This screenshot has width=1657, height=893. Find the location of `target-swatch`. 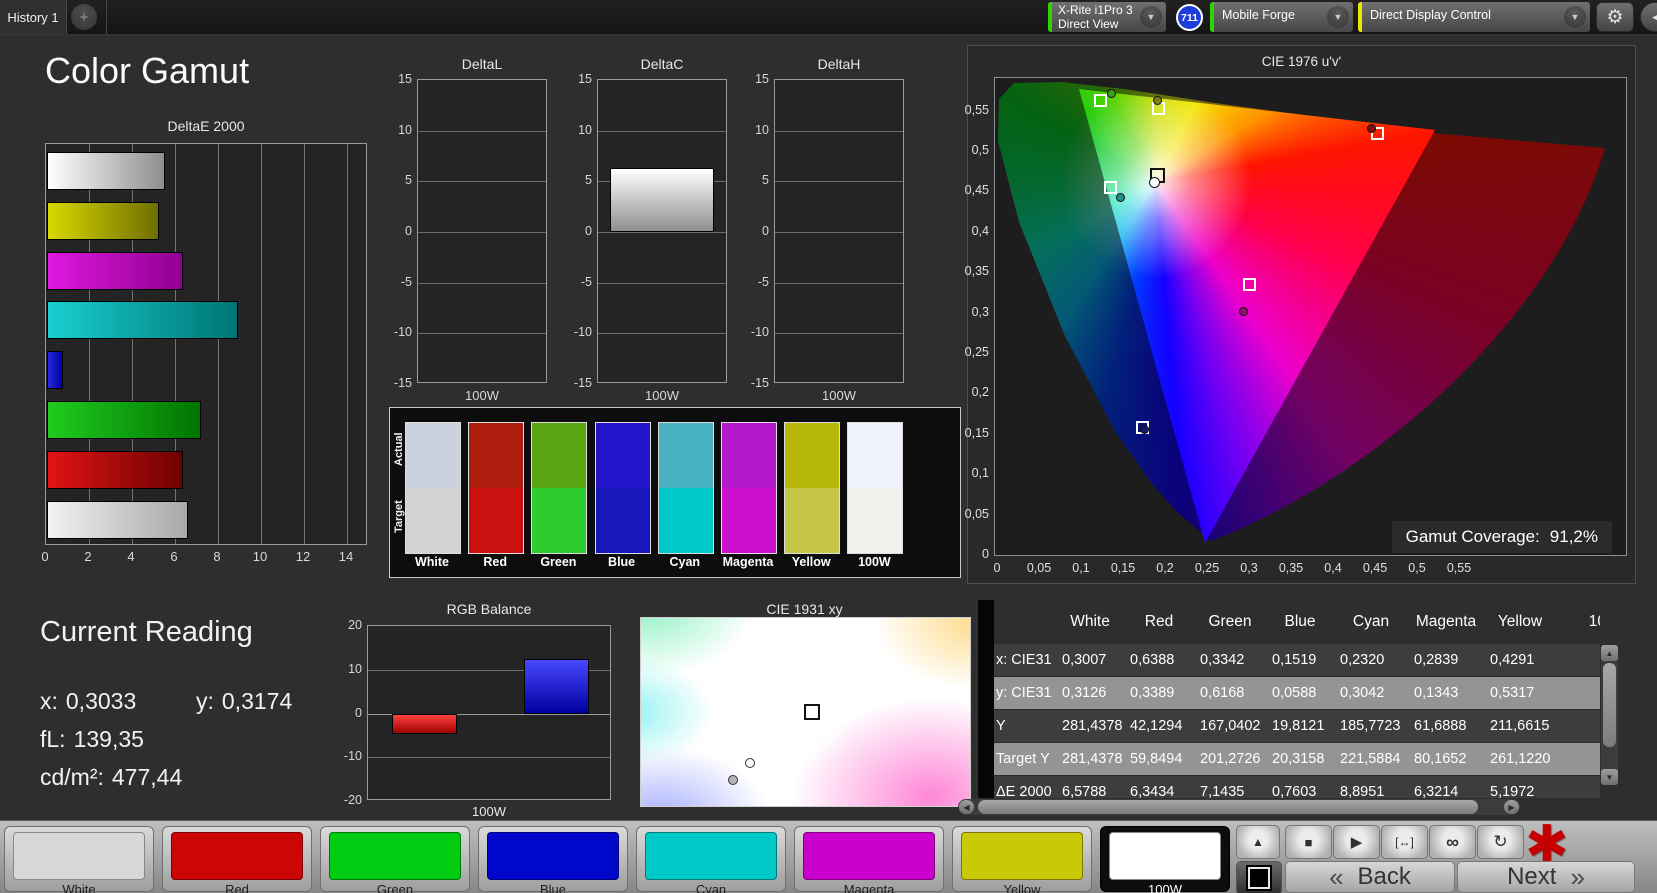

target-swatch is located at coordinates (812, 520).